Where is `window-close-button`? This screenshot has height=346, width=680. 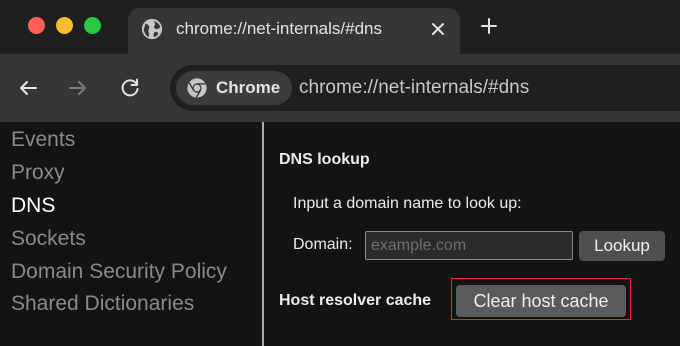
window-close-button is located at coordinates (36, 25).